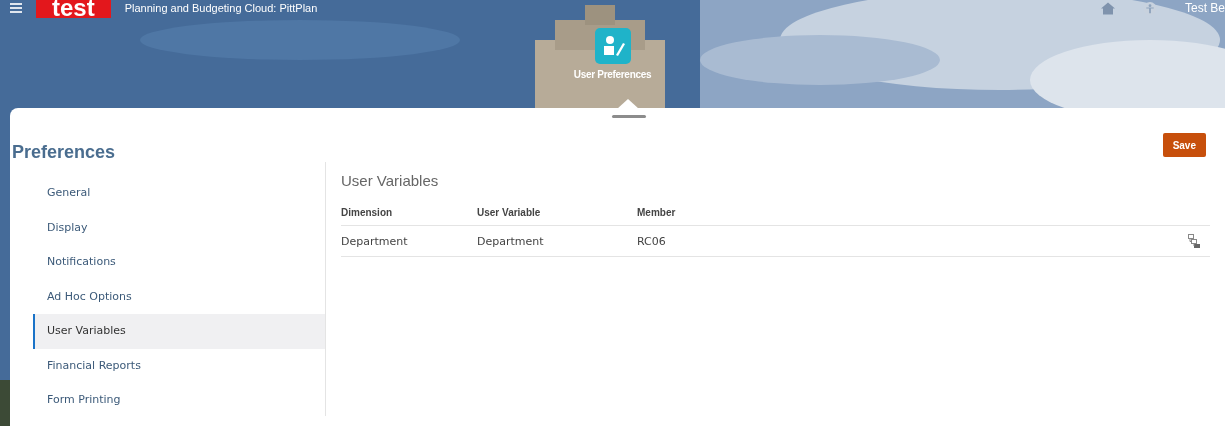 The width and height of the screenshot is (1225, 426). Describe the element at coordinates (1107, 8) in the screenshot. I see `home-icon` at that location.